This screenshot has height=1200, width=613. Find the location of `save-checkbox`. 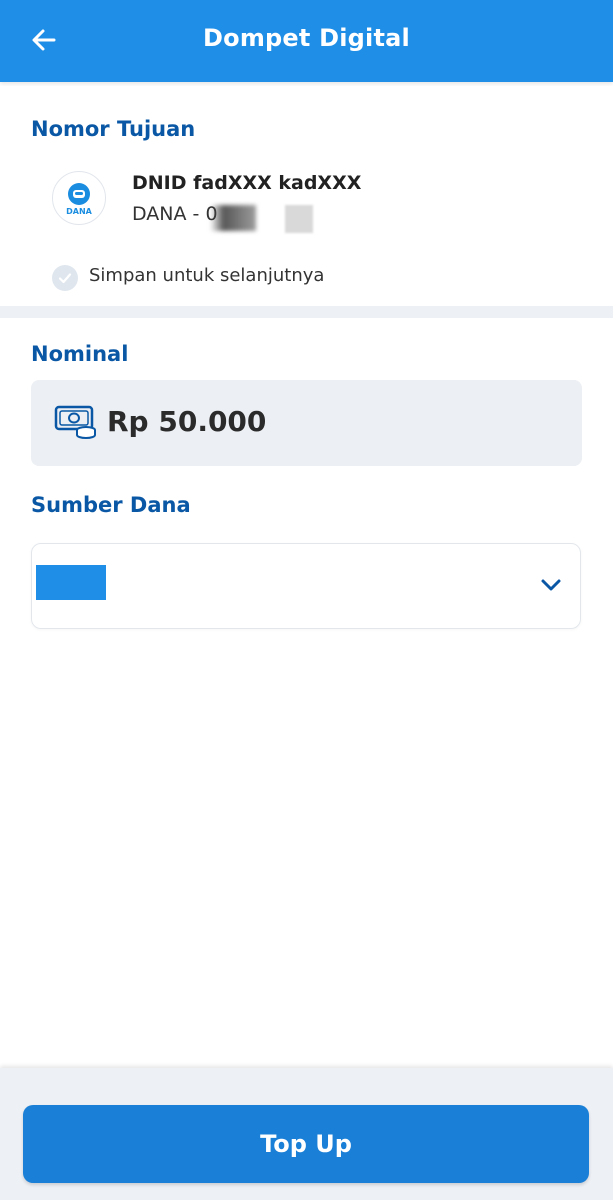

save-checkbox is located at coordinates (65, 278).